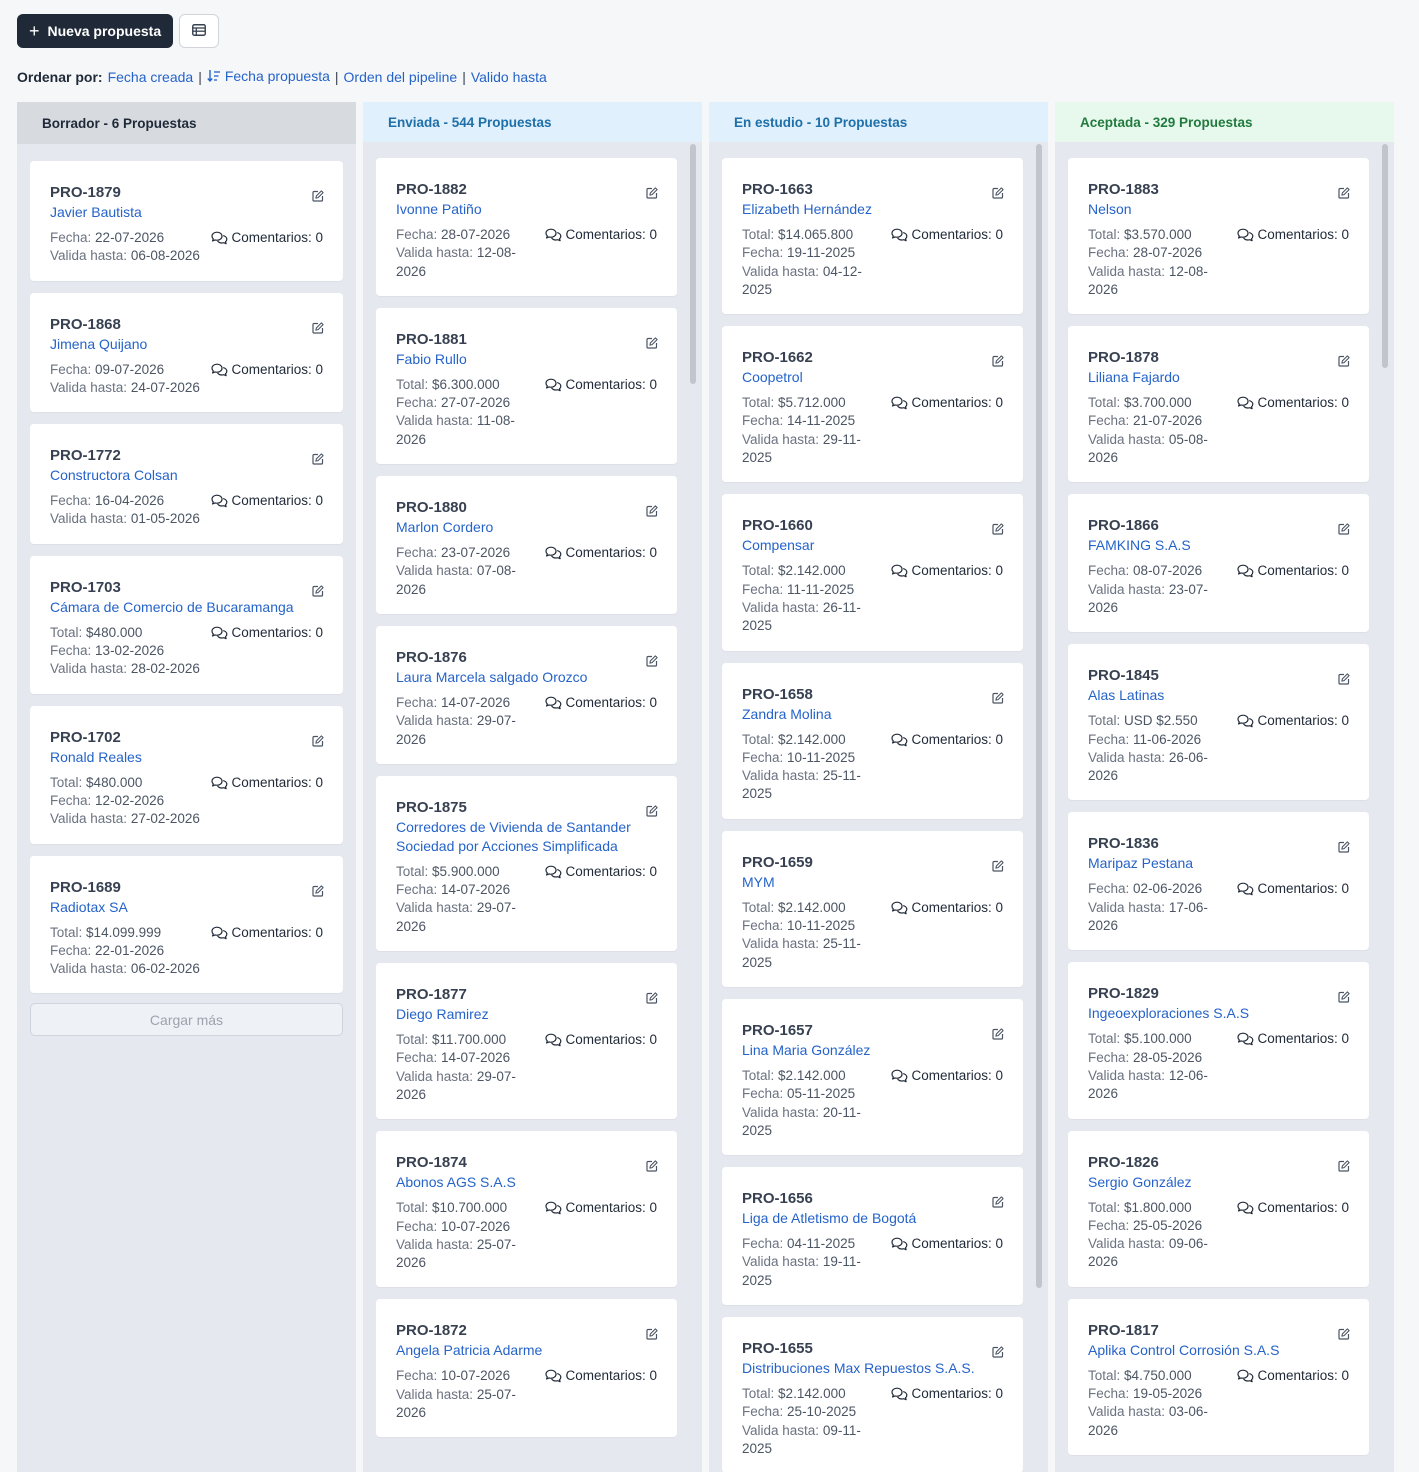  I want to click on new-proposal-button: + Nueva propuesta, so click(95, 31).